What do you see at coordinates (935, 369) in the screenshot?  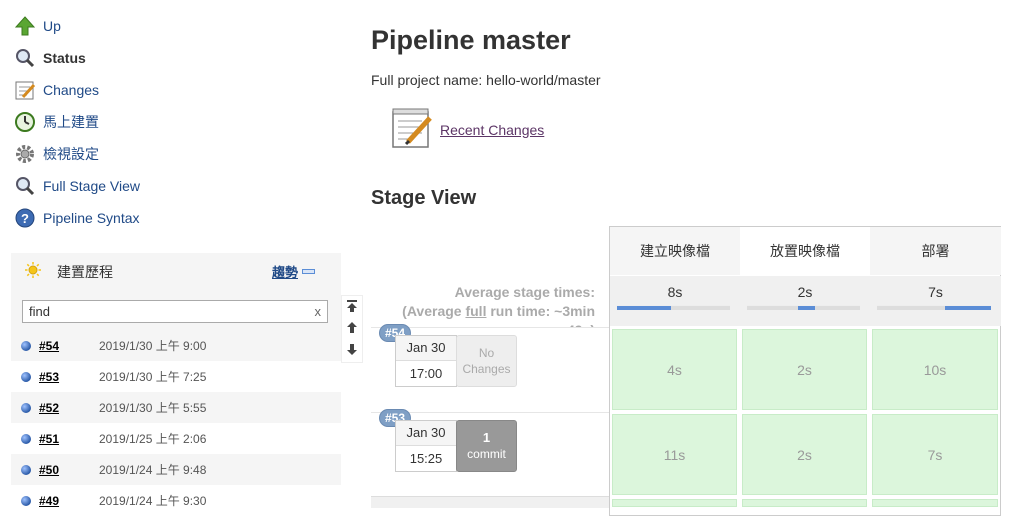 I see `stage-result-cell: 10s` at bounding box center [935, 369].